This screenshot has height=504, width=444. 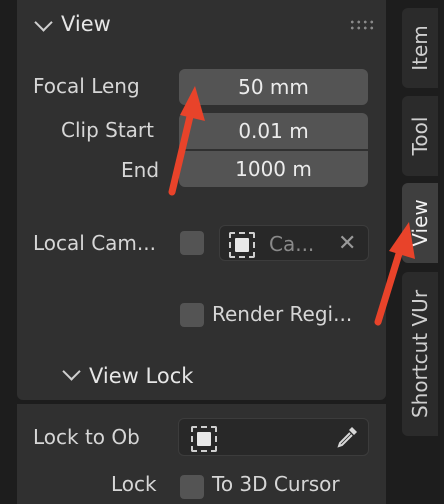 What do you see at coordinates (192, 243) in the screenshot?
I see `local-camera-checkbox` at bounding box center [192, 243].